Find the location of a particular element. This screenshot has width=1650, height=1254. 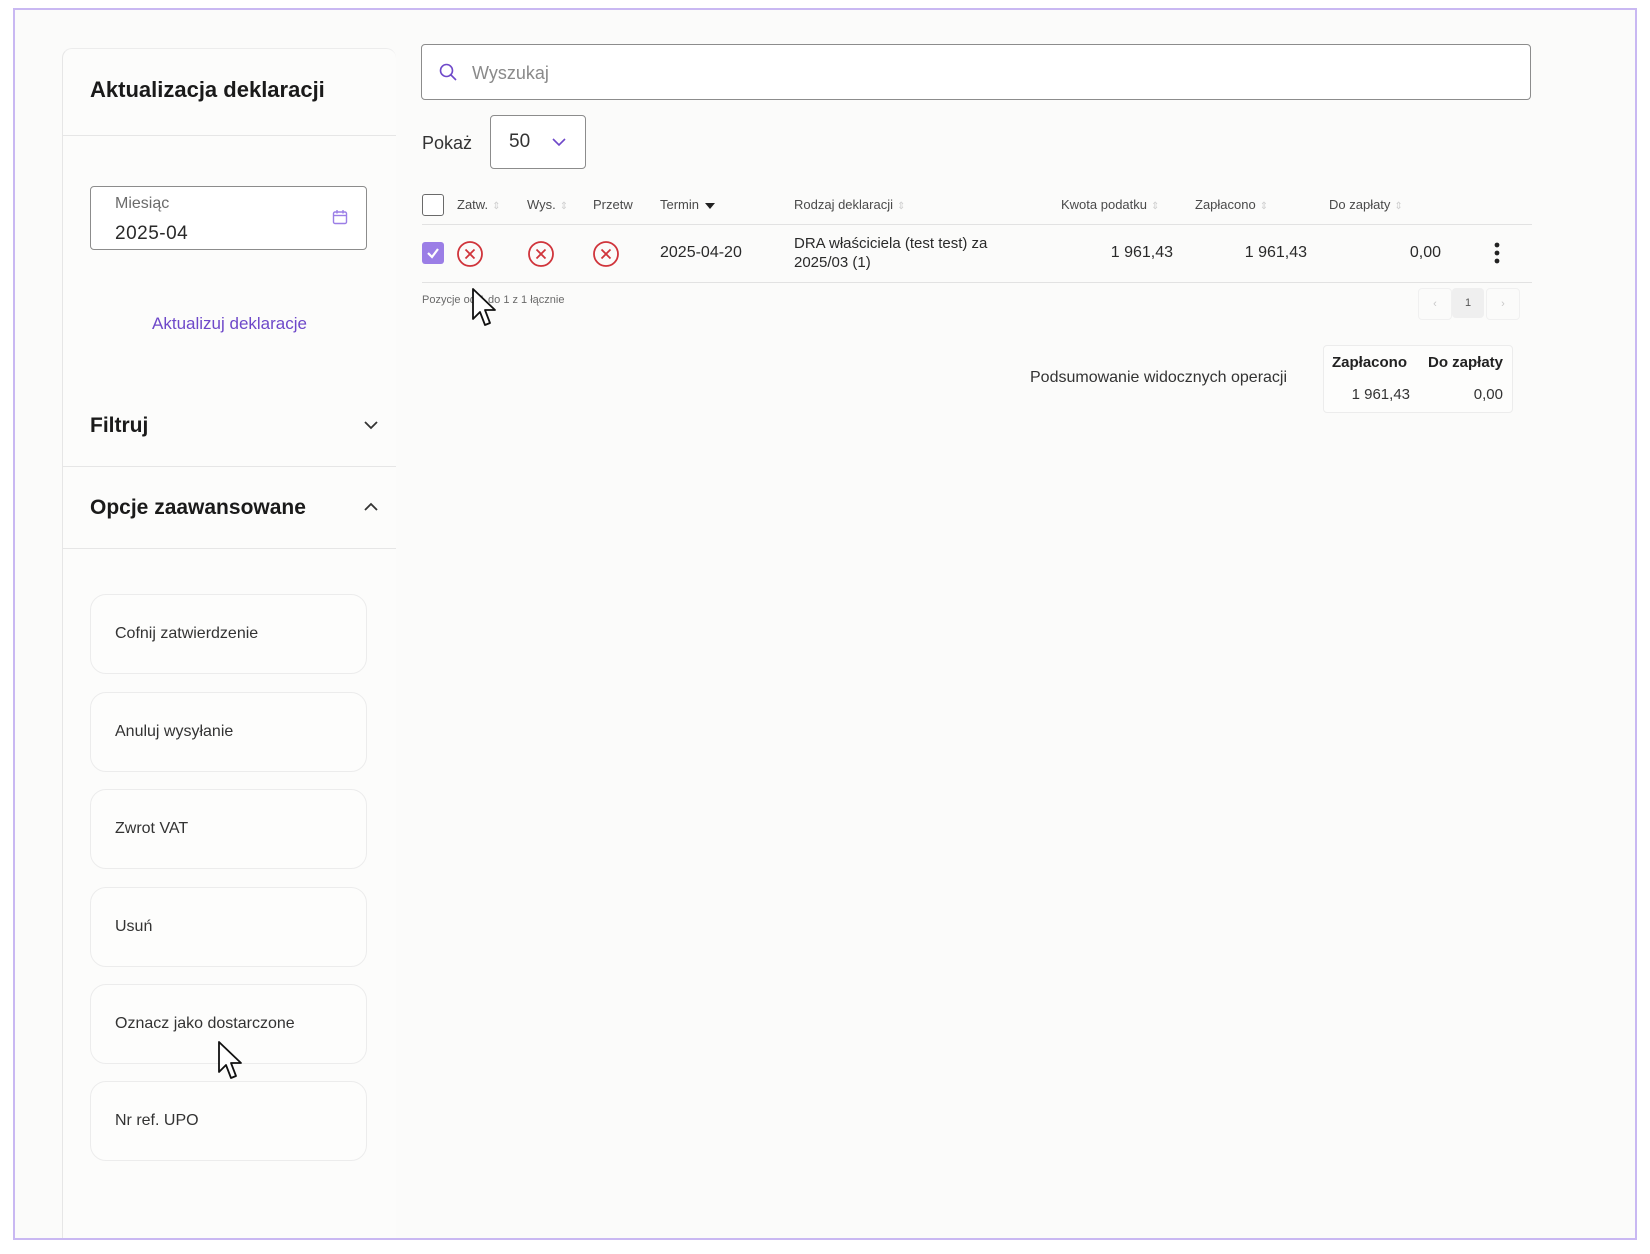

undo-approval-button: Cofnij zatwierdzenie is located at coordinates (228, 634).